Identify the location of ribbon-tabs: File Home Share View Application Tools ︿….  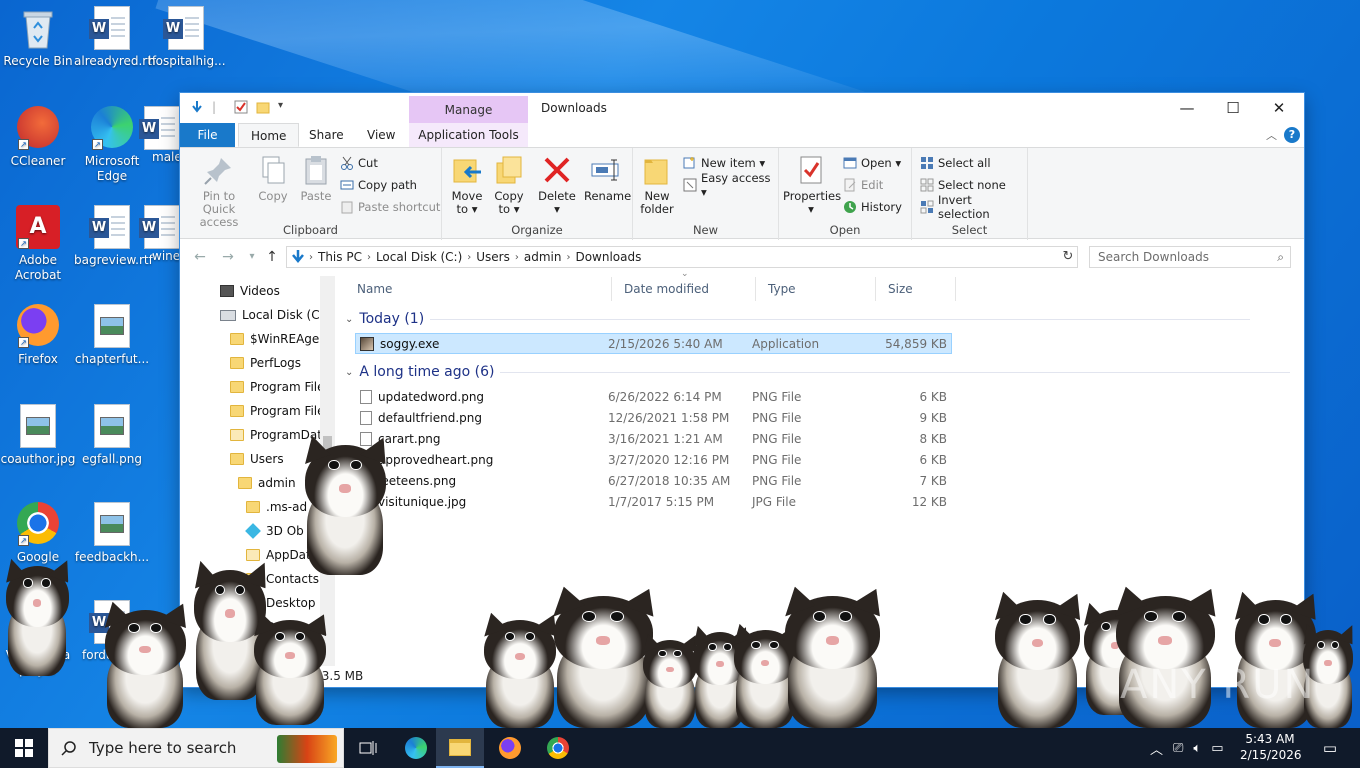
(742, 135).